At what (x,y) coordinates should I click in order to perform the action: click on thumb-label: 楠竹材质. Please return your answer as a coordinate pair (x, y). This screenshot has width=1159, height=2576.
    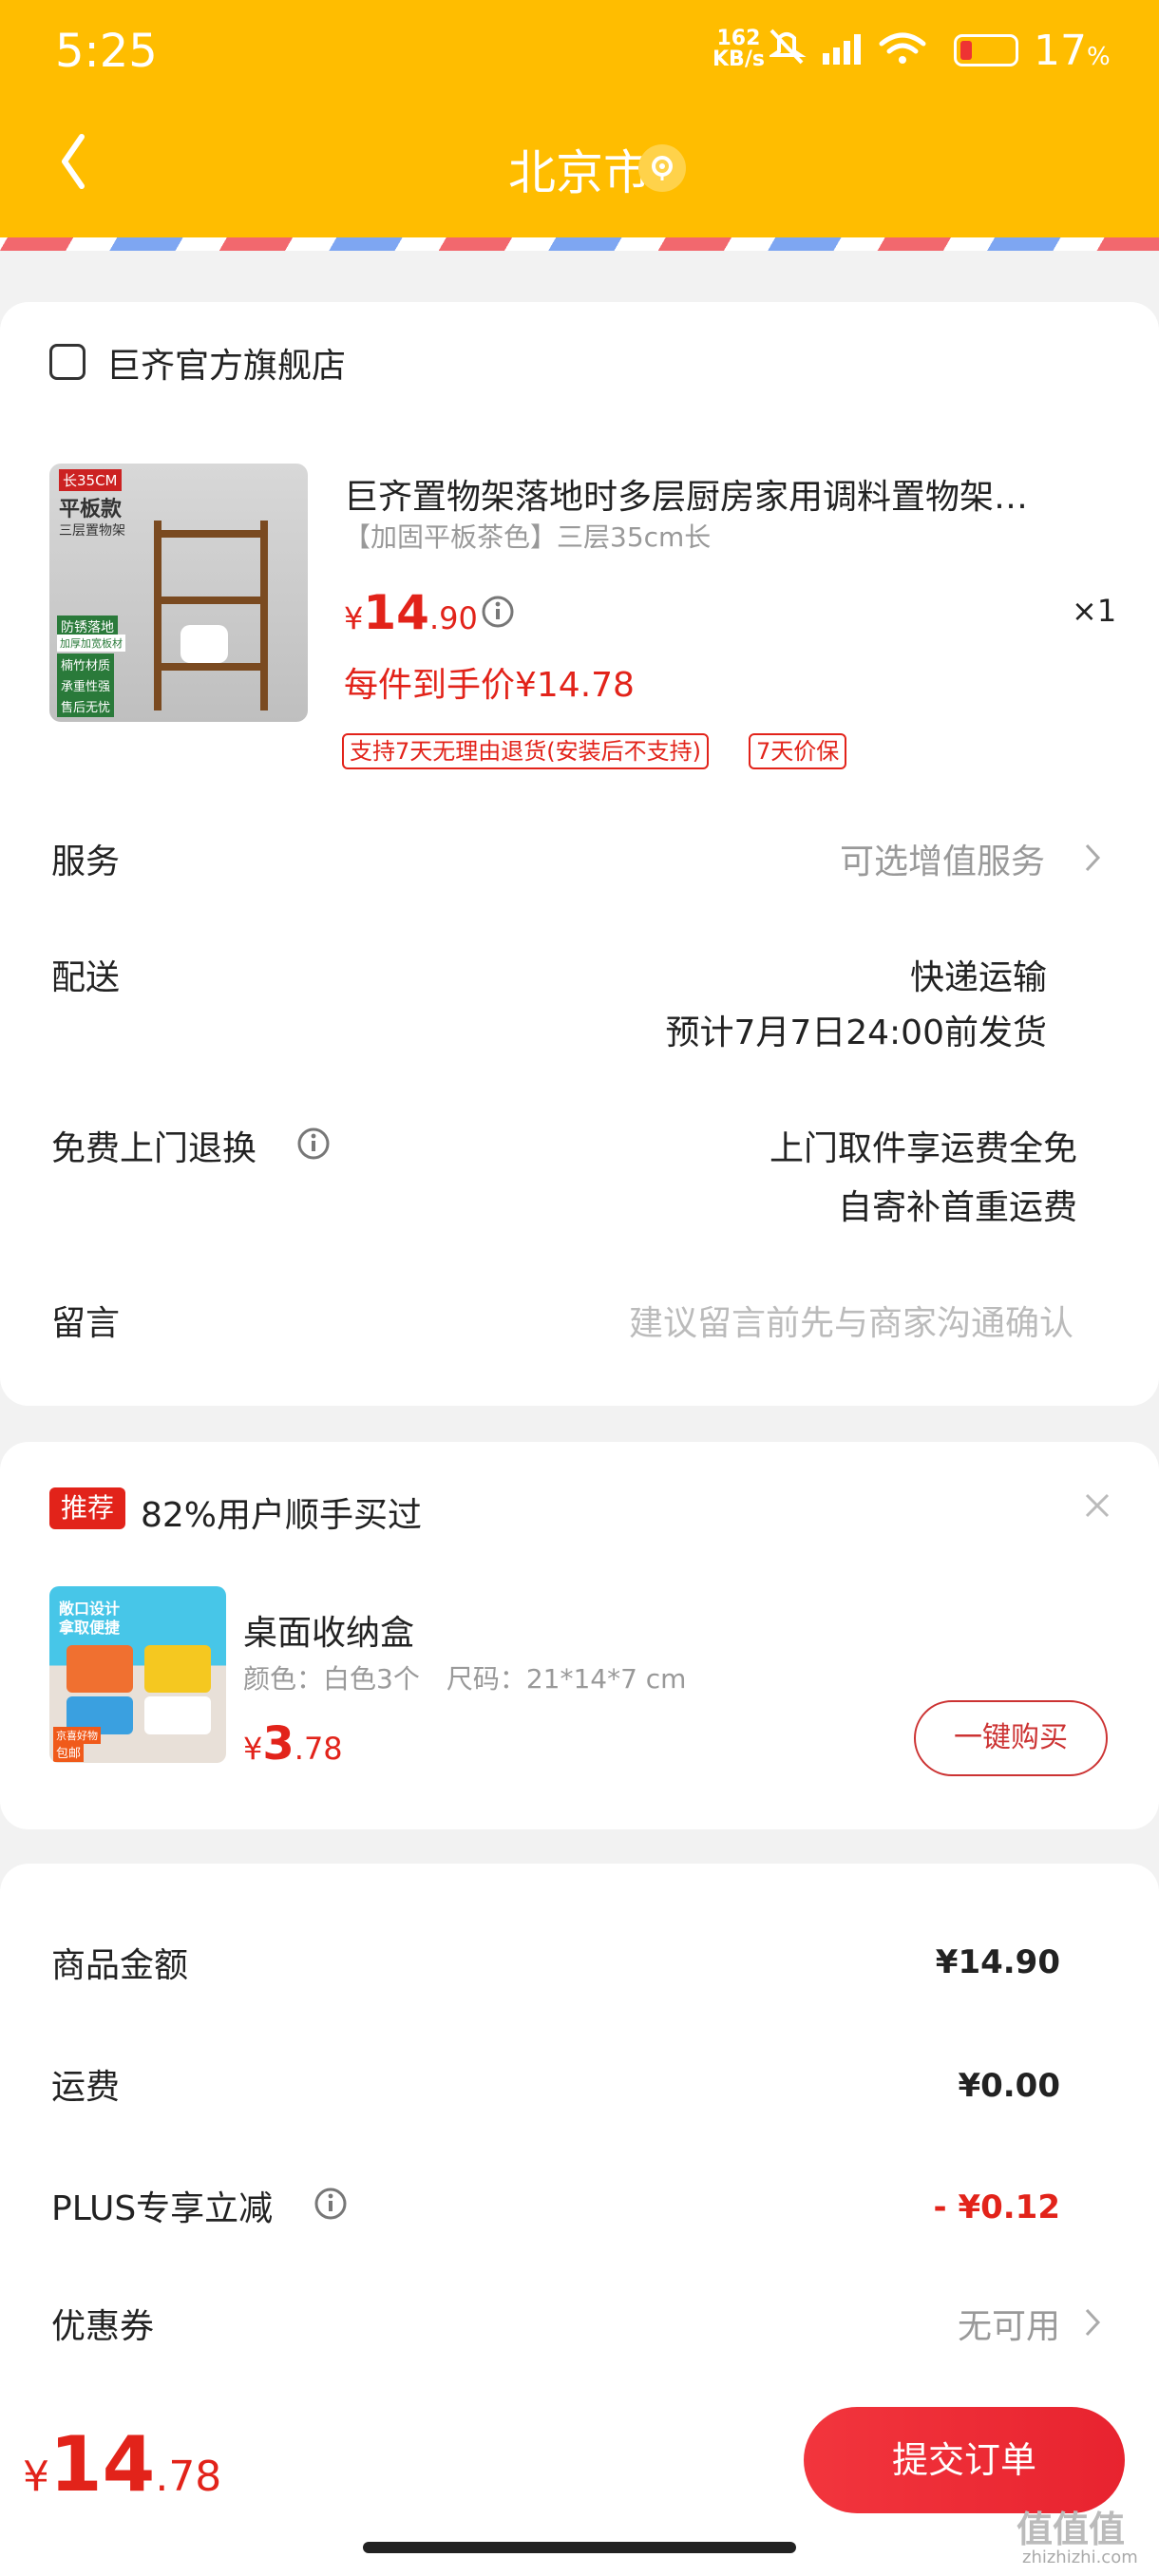
    Looking at the image, I should click on (86, 664).